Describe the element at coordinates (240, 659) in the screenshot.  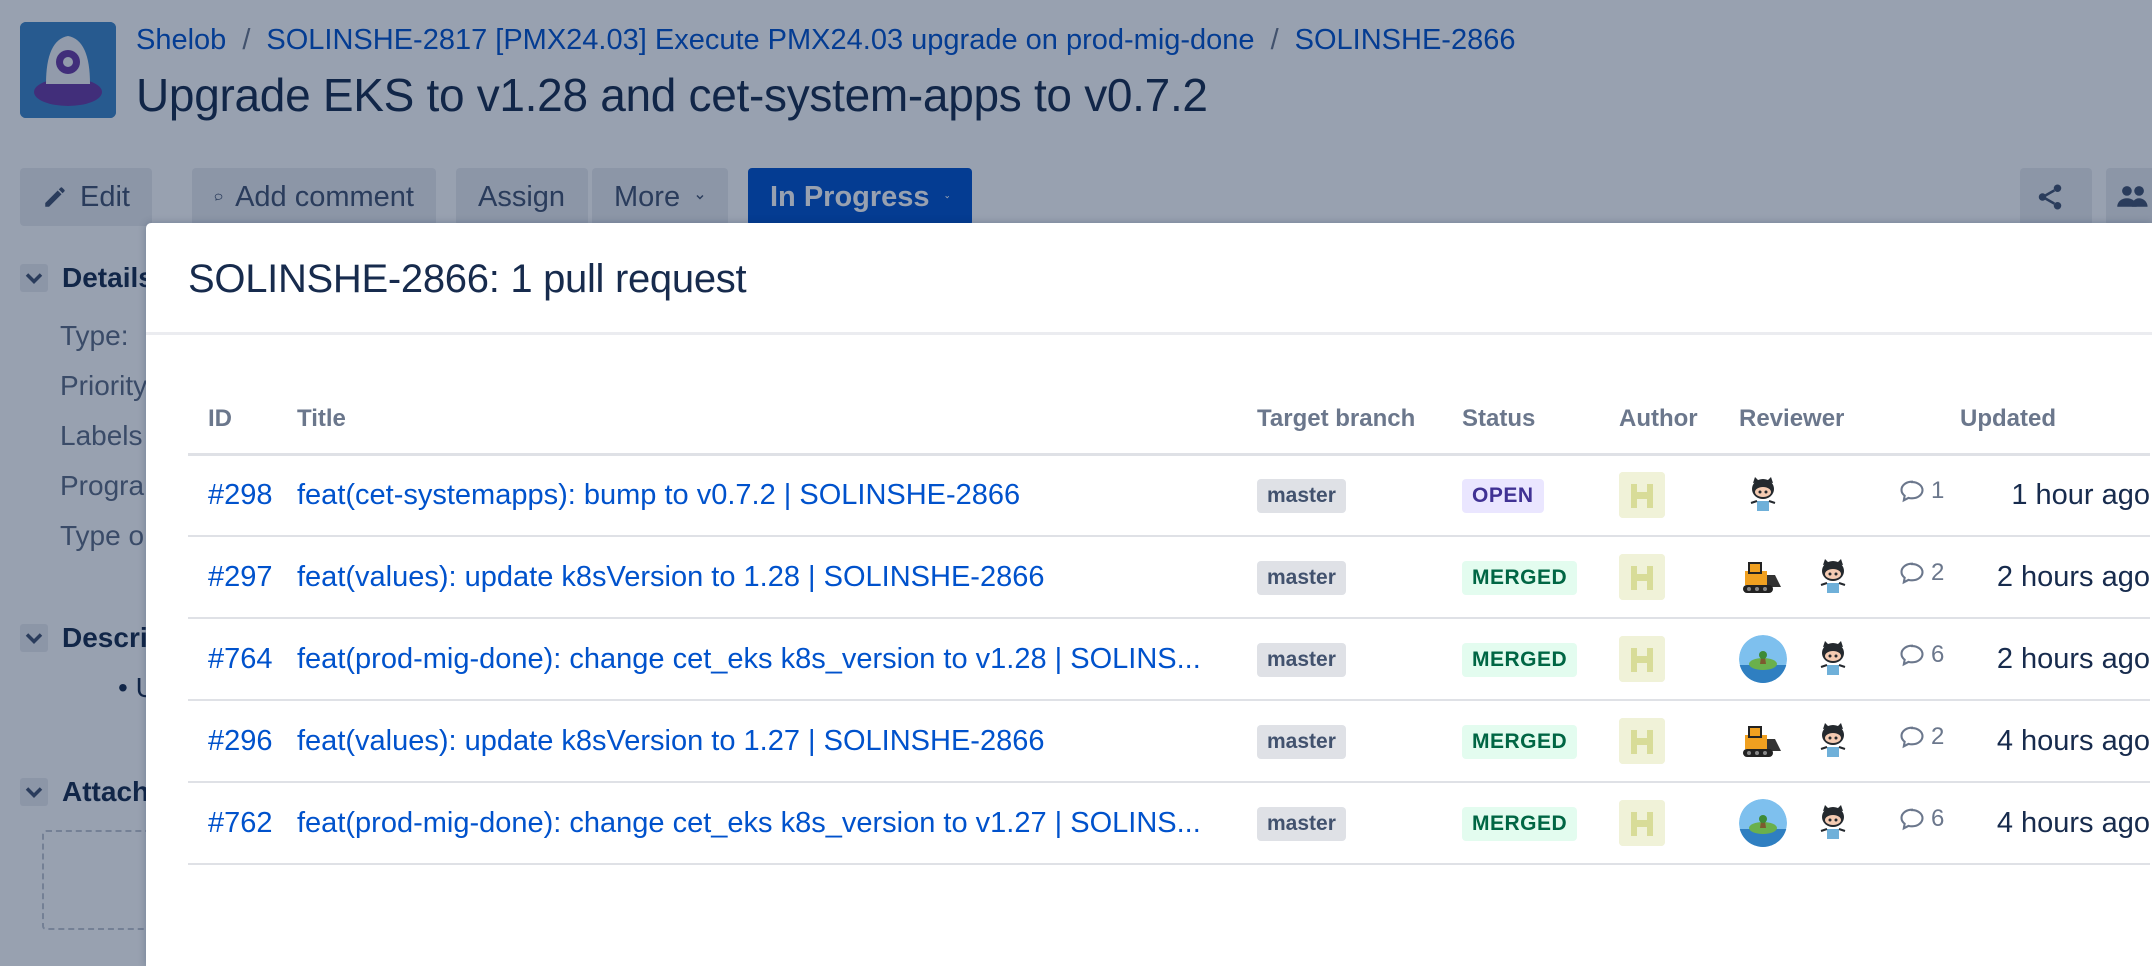
I see `pr-id-link: #764` at that location.